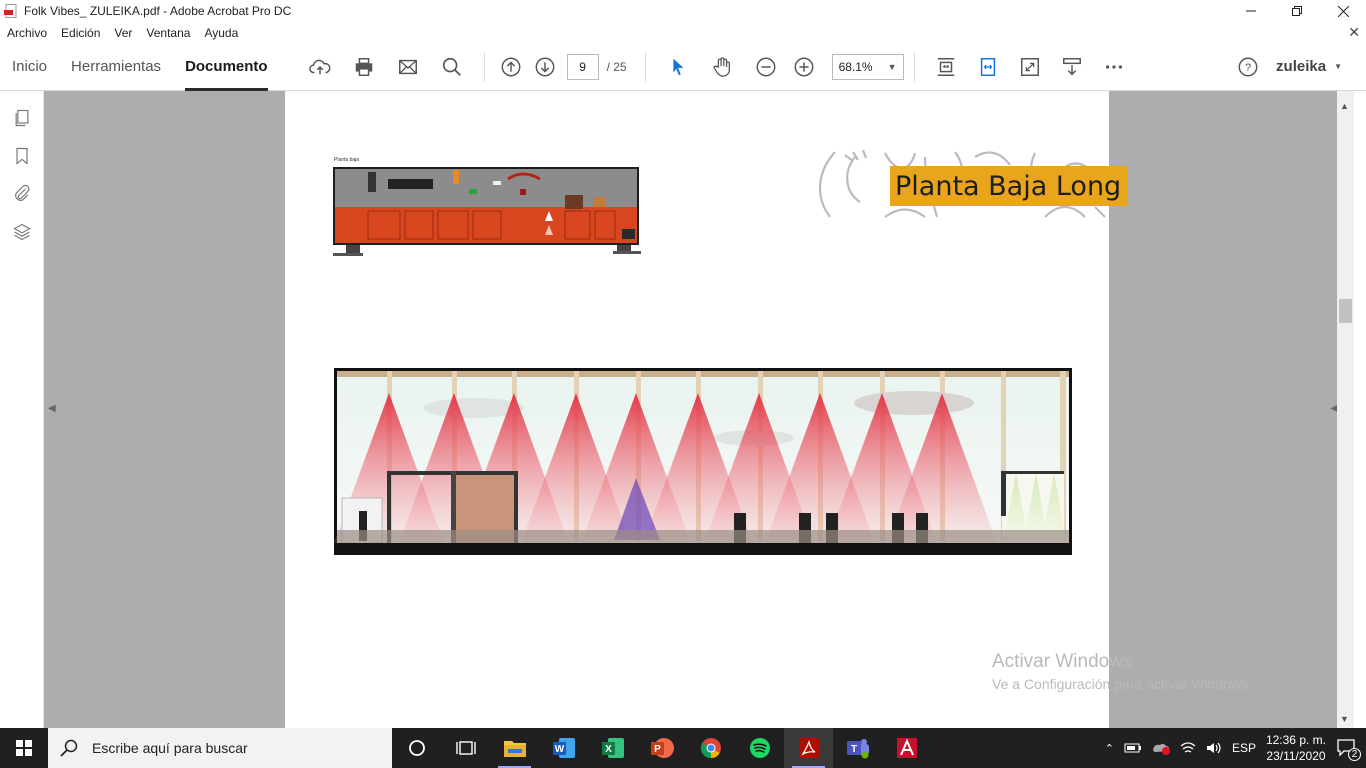 The height and width of the screenshot is (768, 1366). What do you see at coordinates (1251, 11) in the screenshot?
I see `minimize-button` at bounding box center [1251, 11].